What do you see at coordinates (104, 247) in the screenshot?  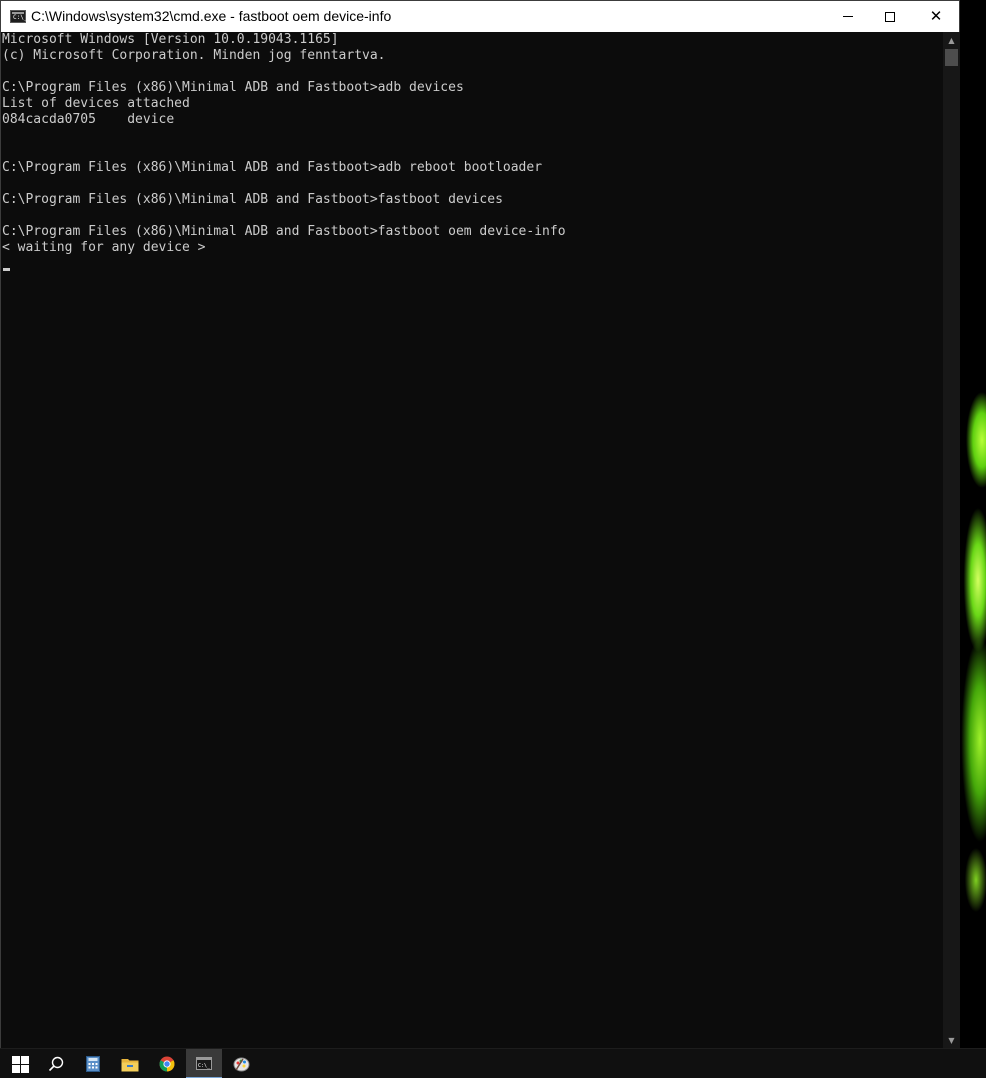 I see `console-line: < waiting for any device >` at bounding box center [104, 247].